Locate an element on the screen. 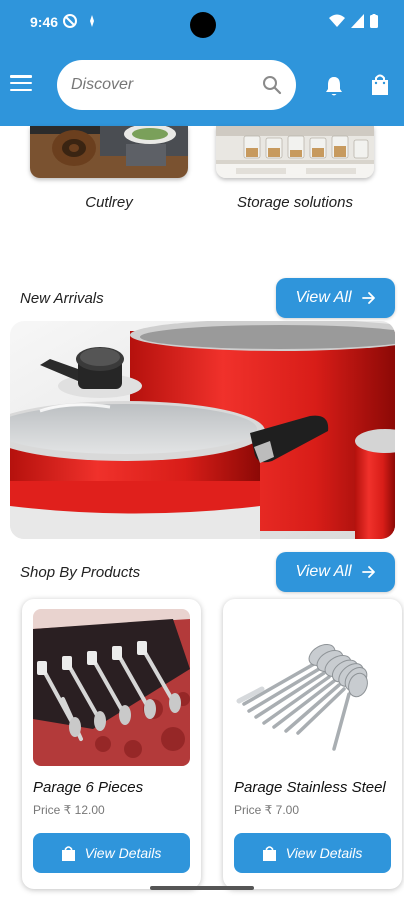  menu-icon is located at coordinates (21, 83).